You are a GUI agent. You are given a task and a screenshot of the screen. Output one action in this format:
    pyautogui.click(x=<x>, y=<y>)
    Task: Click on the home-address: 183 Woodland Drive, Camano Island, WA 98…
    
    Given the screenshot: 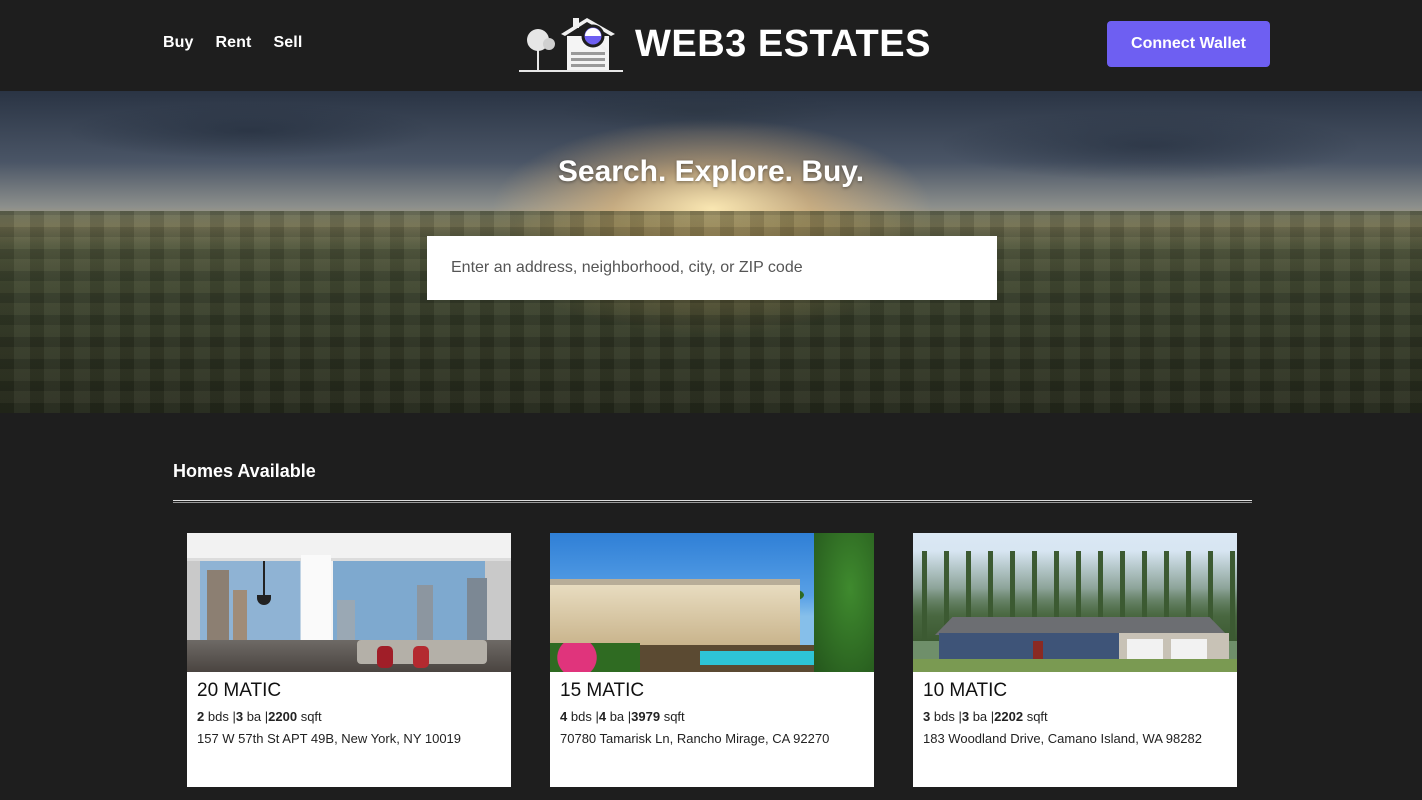 What is the action you would take?
    pyautogui.click(x=1062, y=738)
    